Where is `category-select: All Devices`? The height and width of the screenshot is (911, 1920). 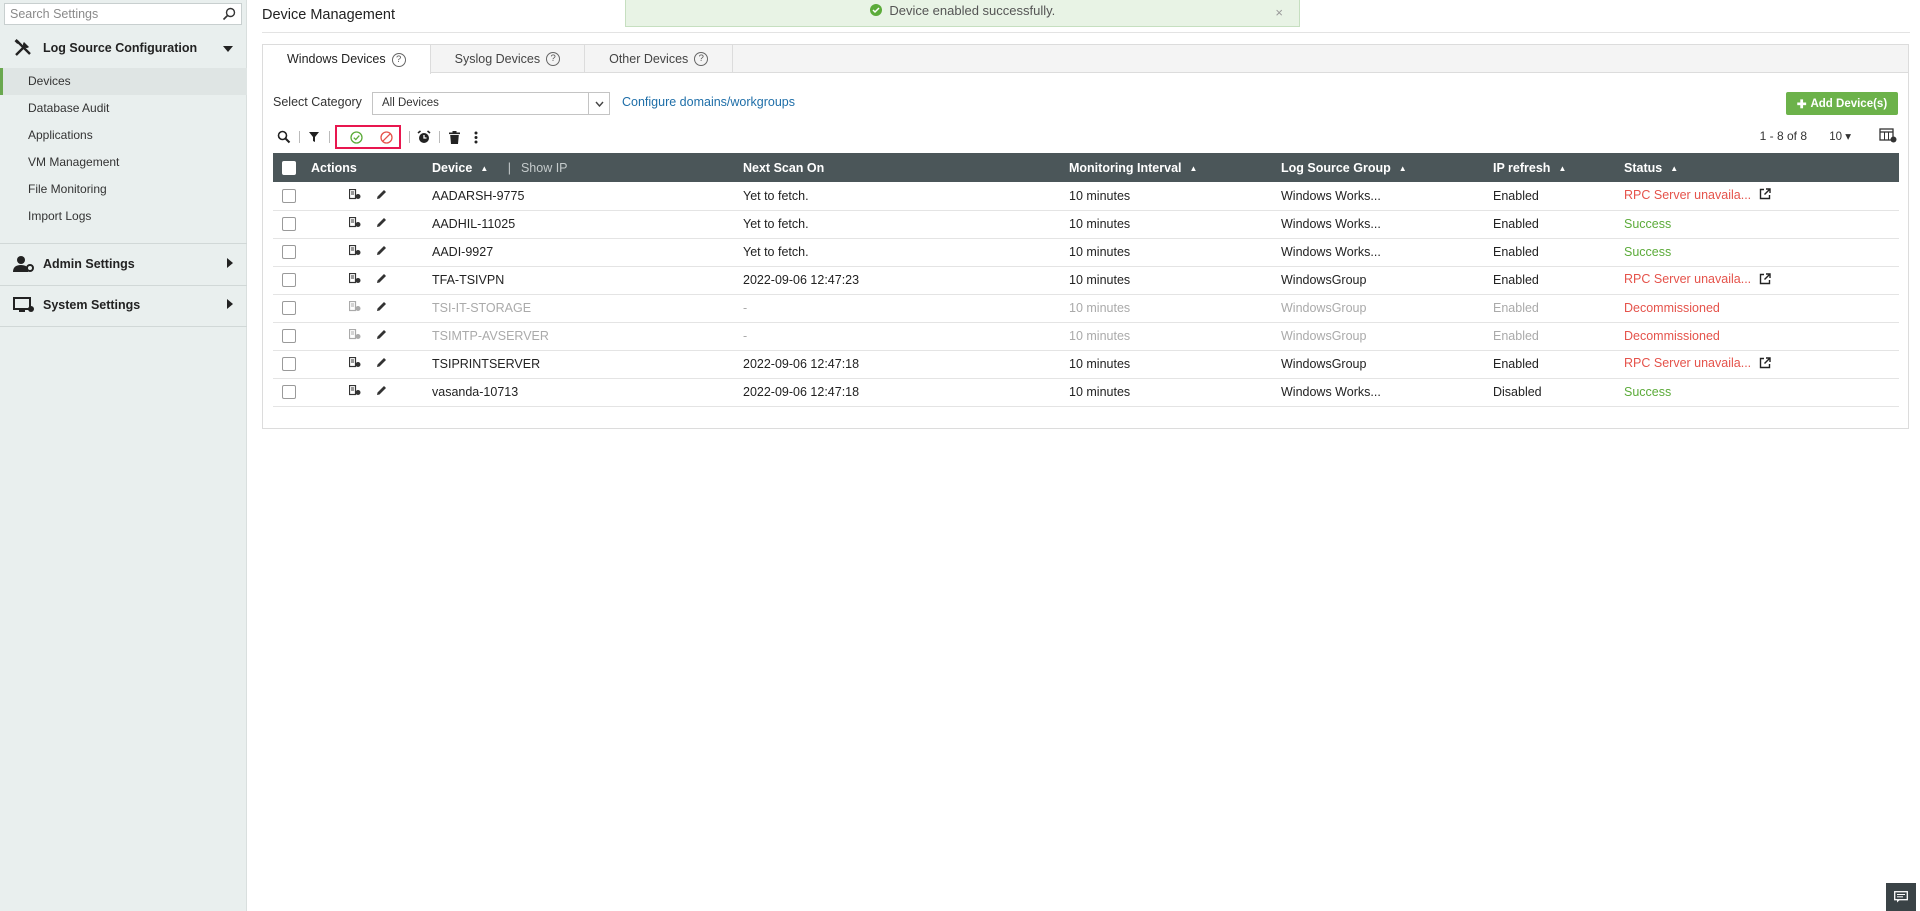 category-select: All Devices is located at coordinates (491, 103).